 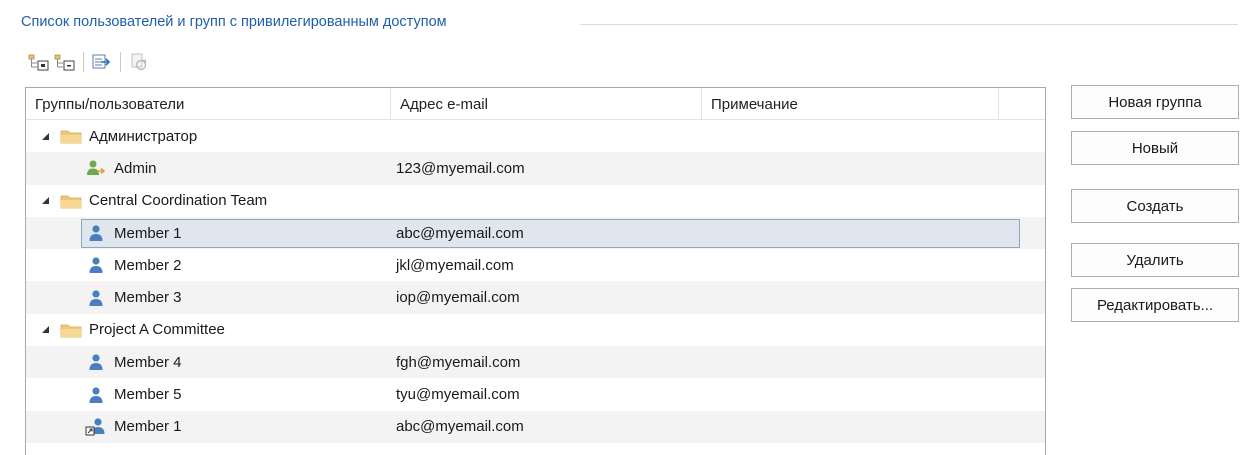 What do you see at coordinates (148, 395) in the screenshot?
I see `user-name: Member 5` at bounding box center [148, 395].